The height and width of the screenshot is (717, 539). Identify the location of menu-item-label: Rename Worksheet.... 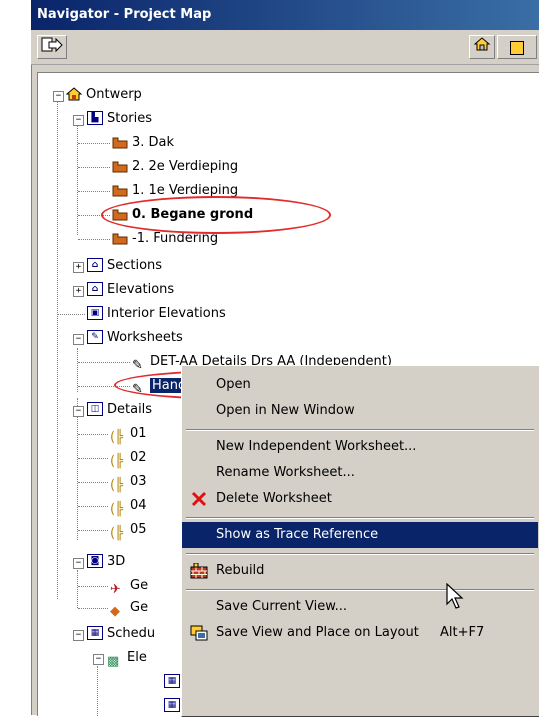
(285, 472).